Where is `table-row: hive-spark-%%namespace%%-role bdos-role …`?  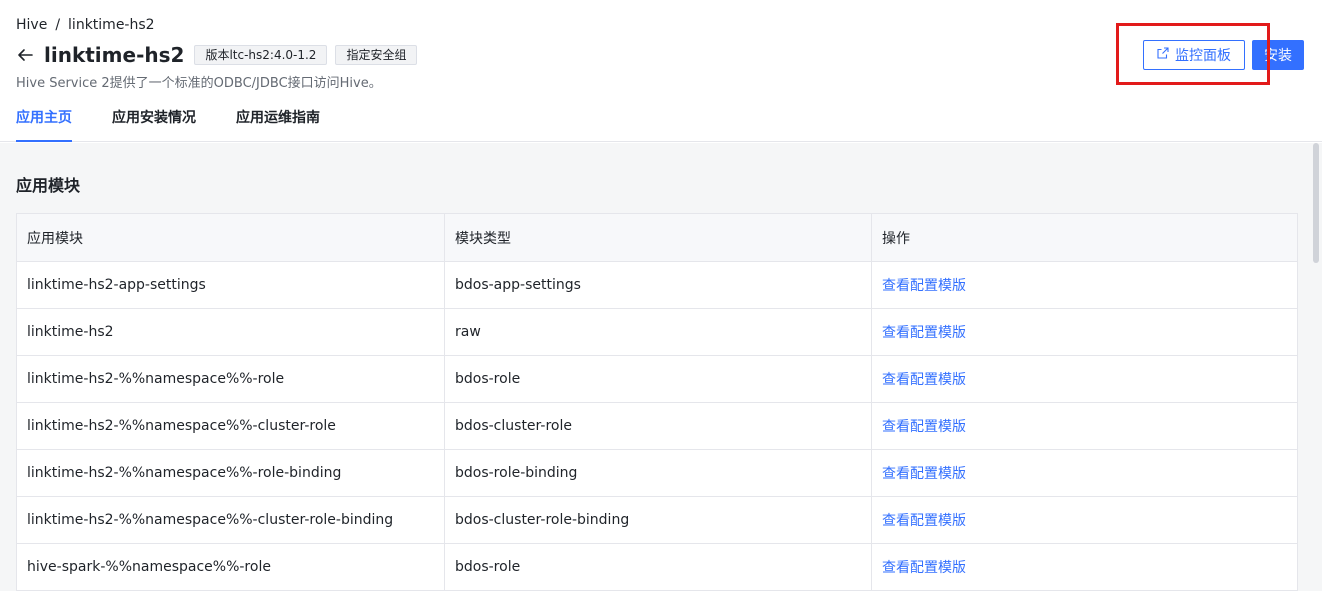
table-row: hive-spark-%%namespace%%-role bdos-role … is located at coordinates (657, 567).